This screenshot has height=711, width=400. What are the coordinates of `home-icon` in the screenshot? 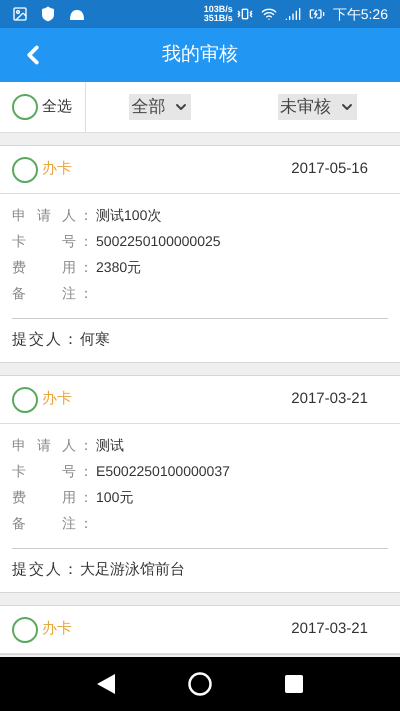 It's located at (200, 684).